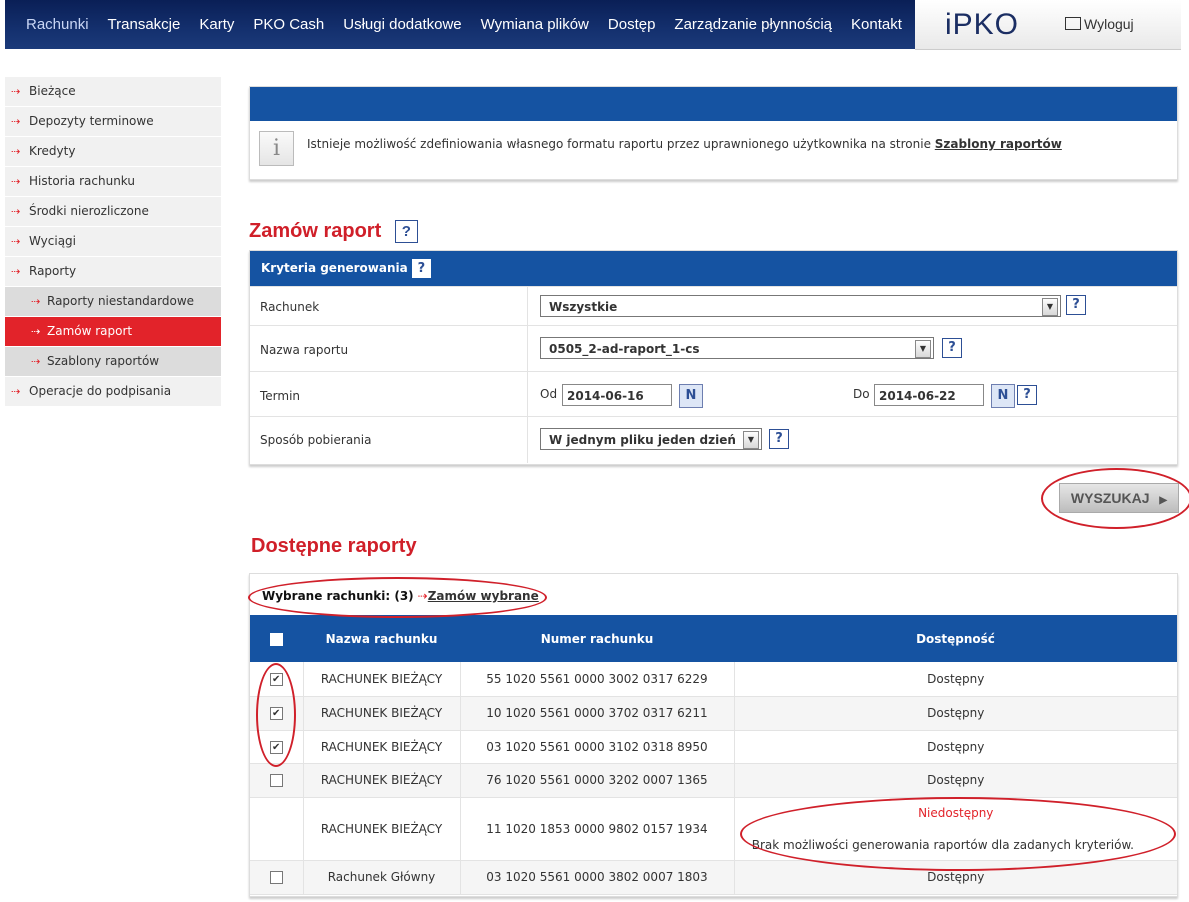 This screenshot has height=902, width=1189. Describe the element at coordinates (596, 877) in the screenshot. I see `account-number: 03 1020 5561 0000 3802 0007 1803` at that location.